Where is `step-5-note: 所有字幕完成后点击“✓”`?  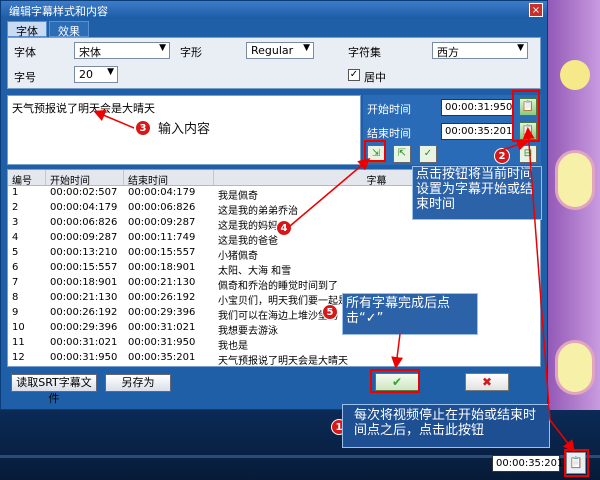 step-5-note: 所有字幕完成后点击“✓” is located at coordinates (398, 311).